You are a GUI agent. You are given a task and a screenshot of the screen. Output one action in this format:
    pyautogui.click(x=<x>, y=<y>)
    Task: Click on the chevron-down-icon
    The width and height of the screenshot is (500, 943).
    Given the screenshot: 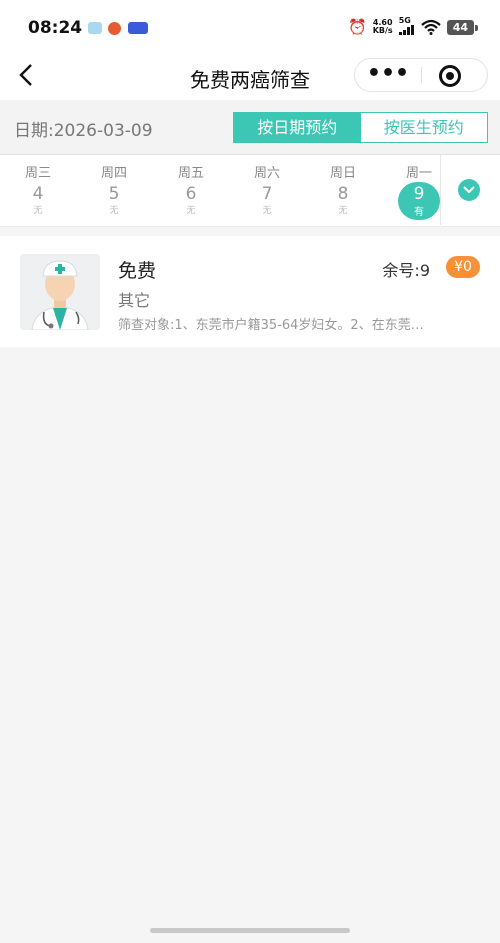 What is the action you would take?
    pyautogui.click(x=469, y=190)
    